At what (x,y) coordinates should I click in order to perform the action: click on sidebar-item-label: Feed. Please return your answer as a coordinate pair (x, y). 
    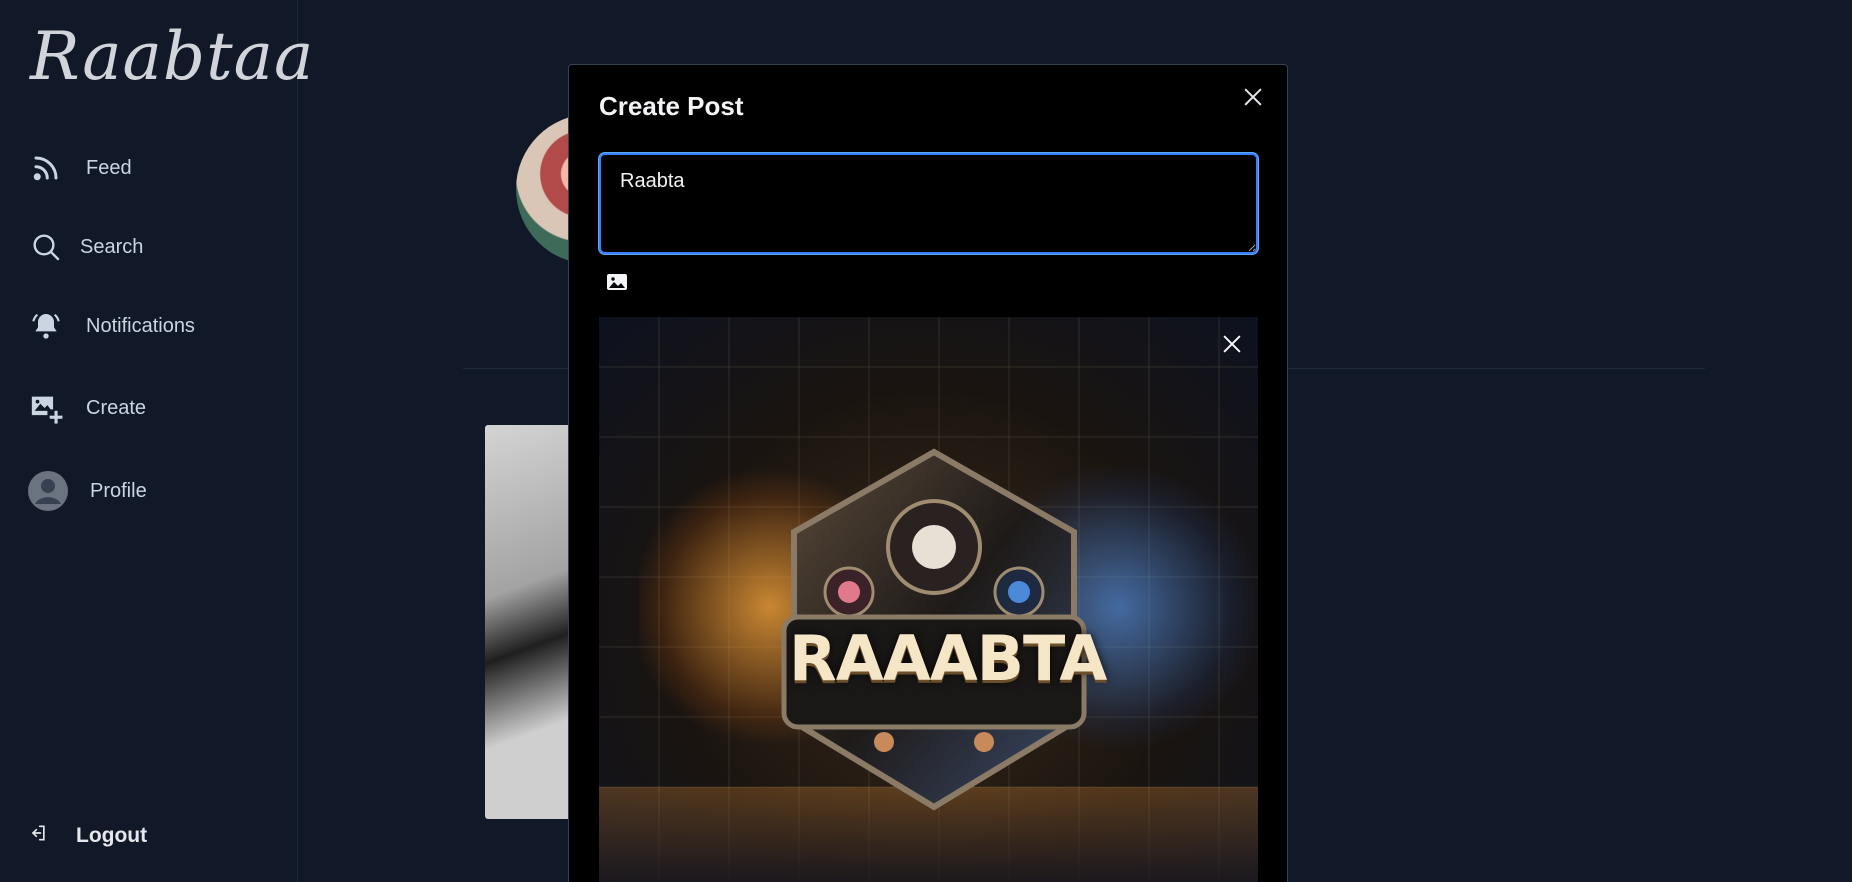
    Looking at the image, I should click on (109, 167).